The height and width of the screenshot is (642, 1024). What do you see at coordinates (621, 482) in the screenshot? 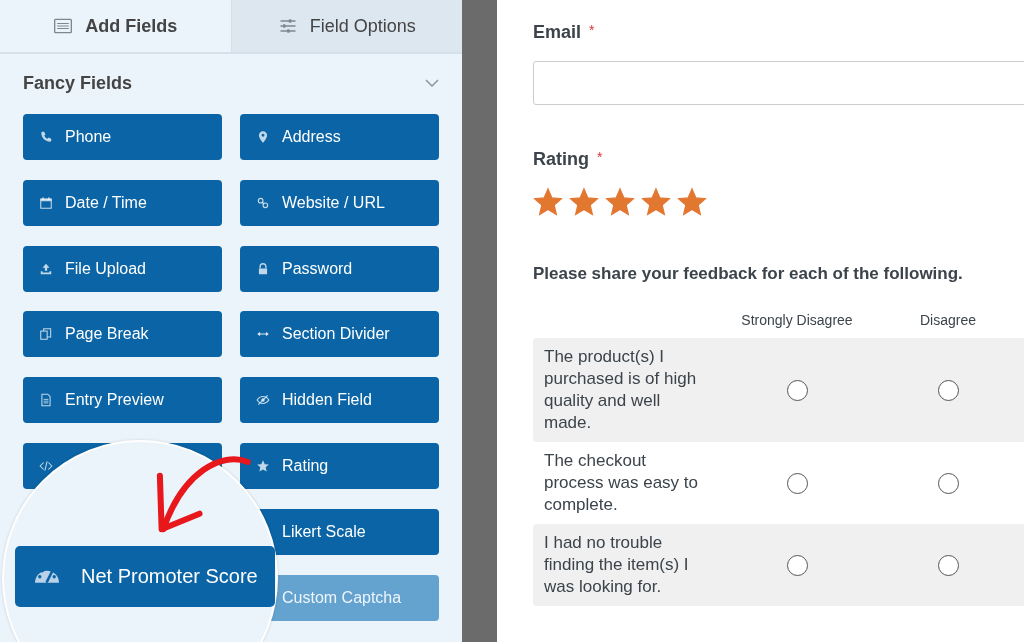
I see `statement-text: The checkout process was easy to complete.` at bounding box center [621, 482].